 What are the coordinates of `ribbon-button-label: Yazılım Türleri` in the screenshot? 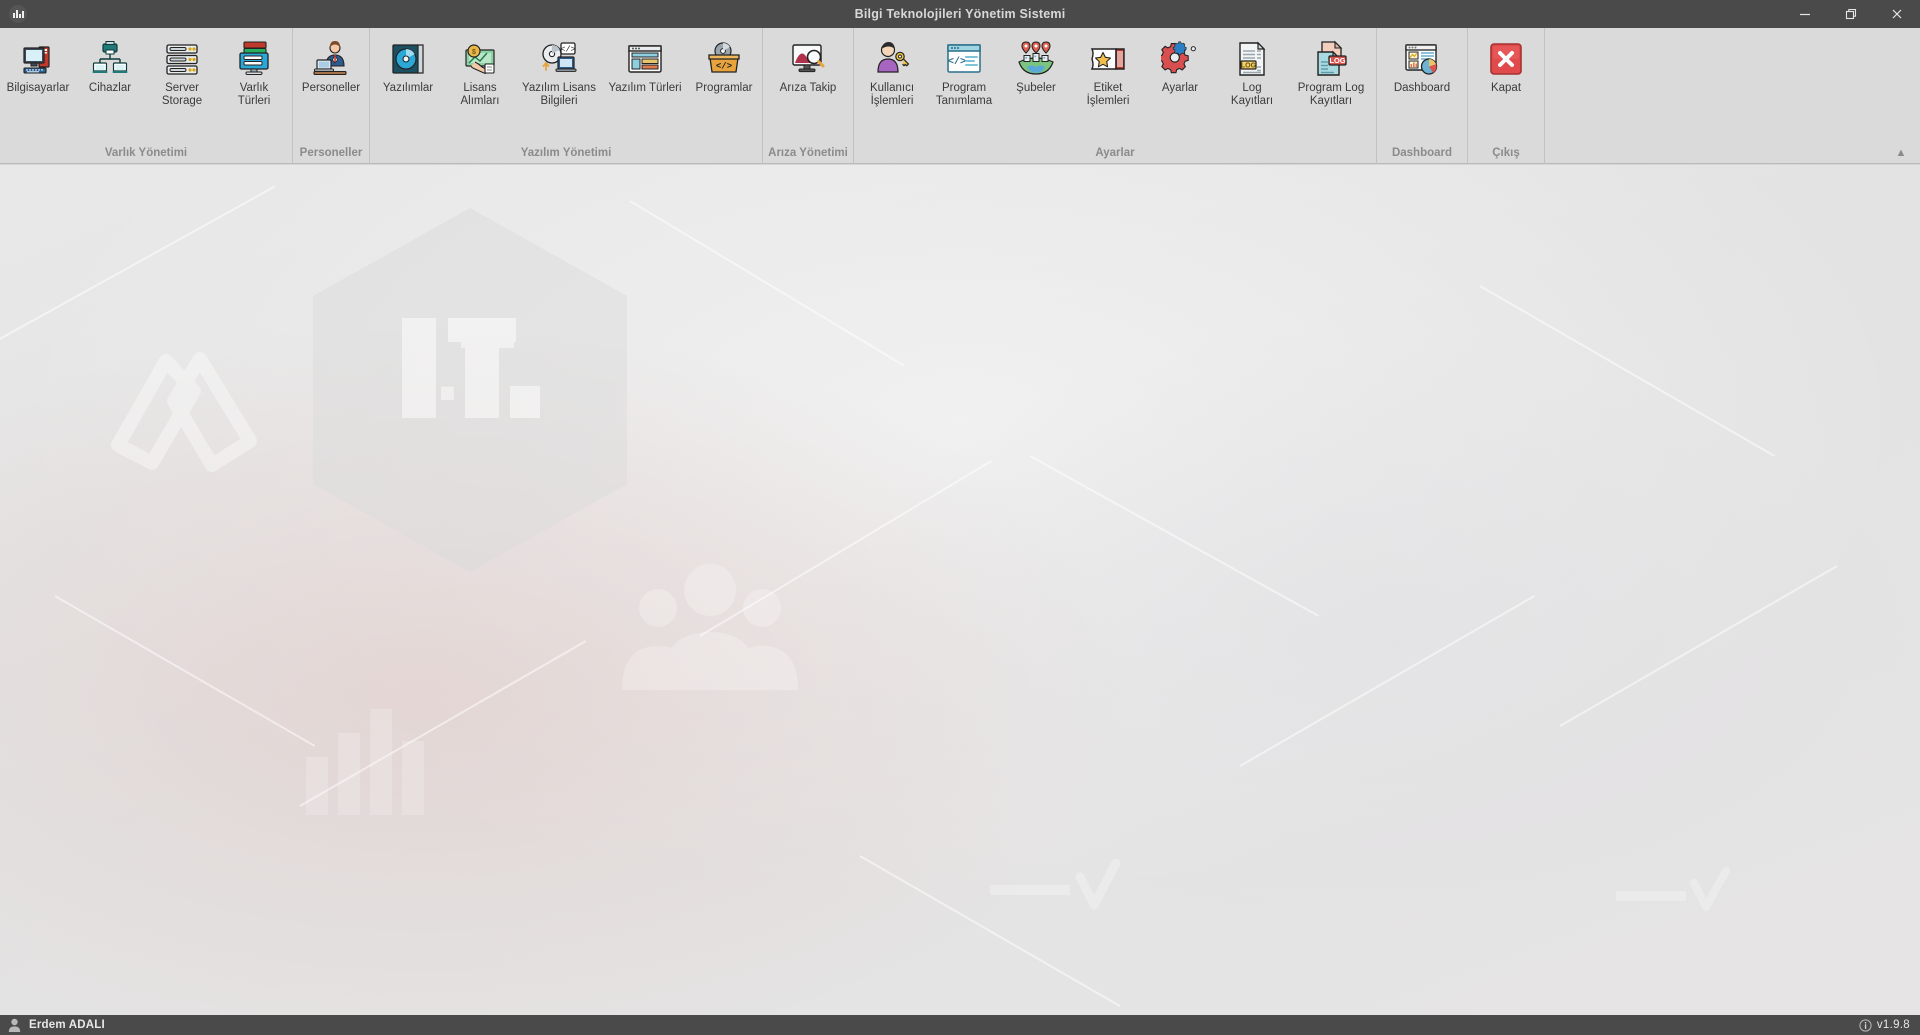 It's located at (645, 88).